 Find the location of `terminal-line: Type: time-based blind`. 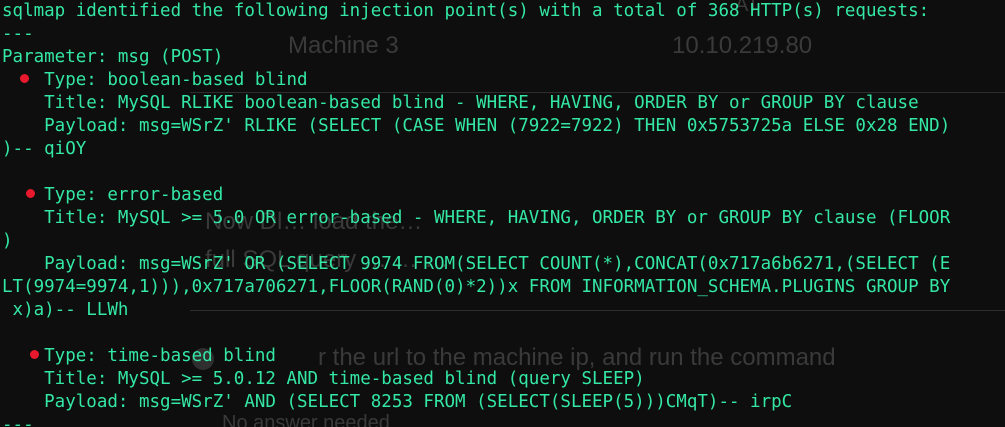

terminal-line: Type: time-based blind is located at coordinates (139, 356).